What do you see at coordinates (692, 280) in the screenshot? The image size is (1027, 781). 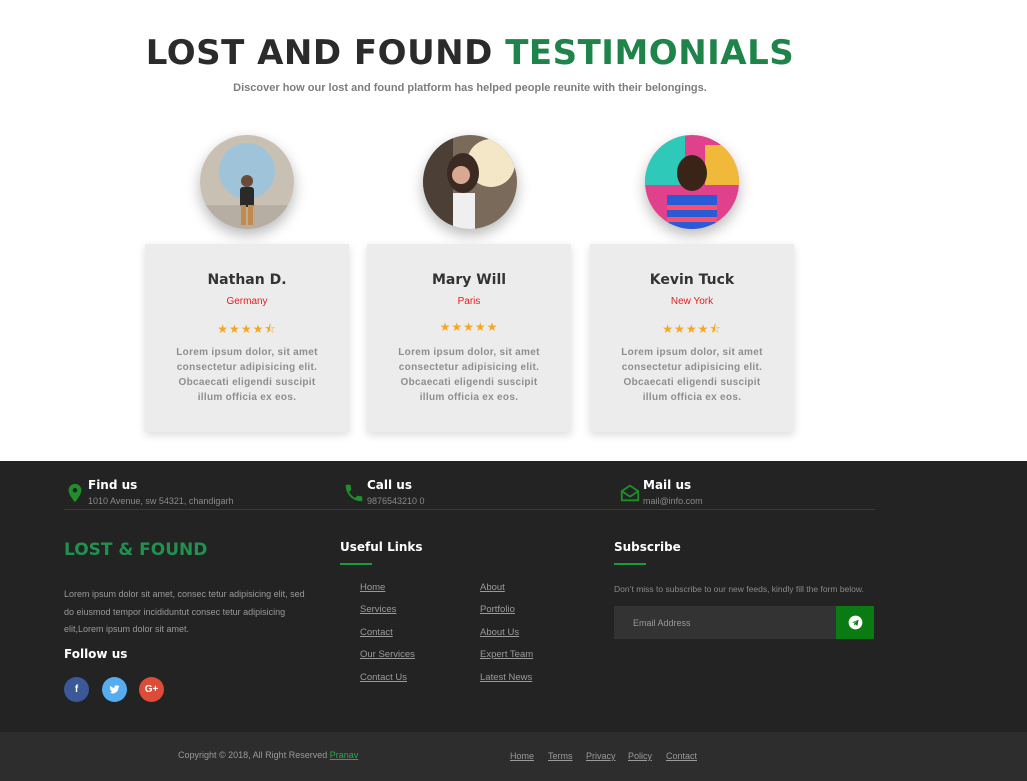 I see `testimonial-name: Kevin Tuck` at bounding box center [692, 280].